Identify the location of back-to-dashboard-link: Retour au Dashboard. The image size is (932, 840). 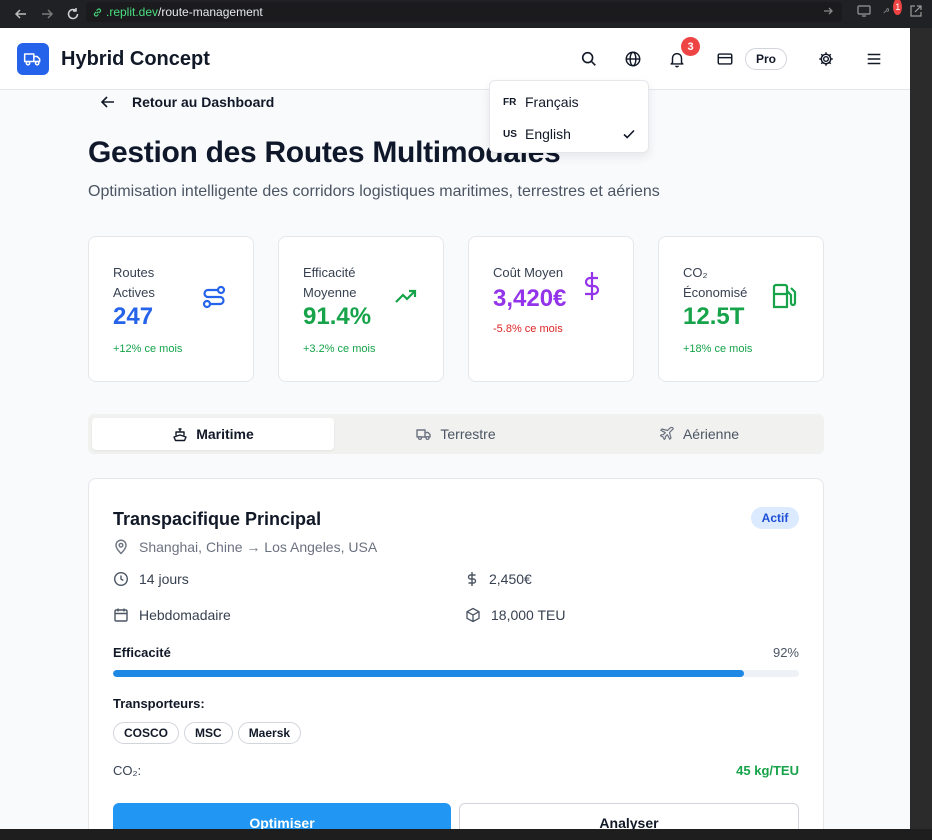
(187, 102).